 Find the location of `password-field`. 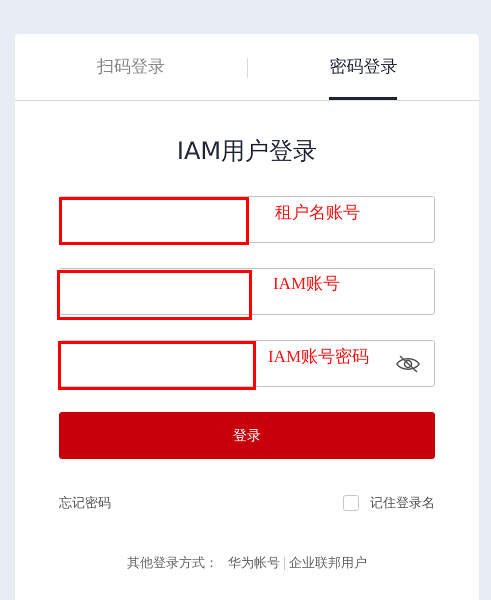

password-field is located at coordinates (247, 363).